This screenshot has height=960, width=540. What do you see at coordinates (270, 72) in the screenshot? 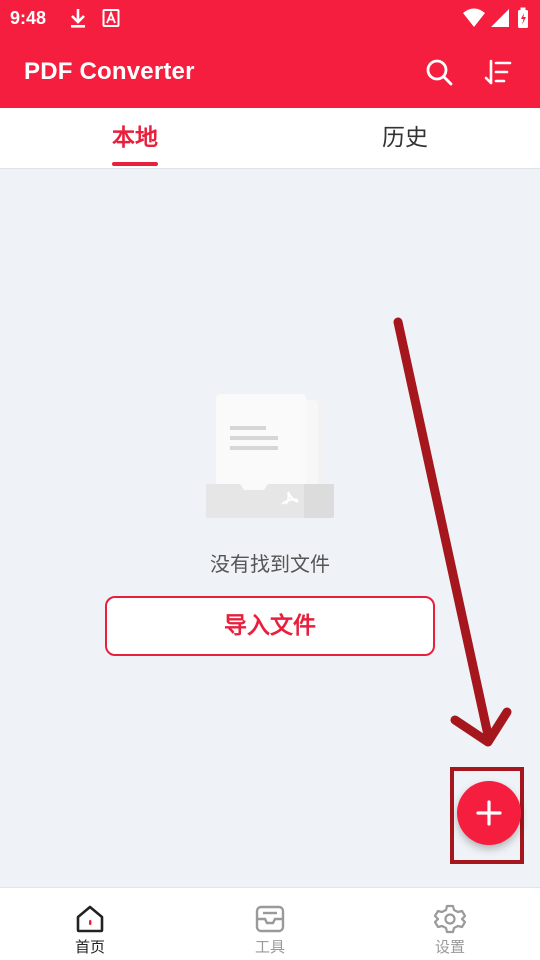
I see `app-bar: PDF Converter` at bounding box center [270, 72].